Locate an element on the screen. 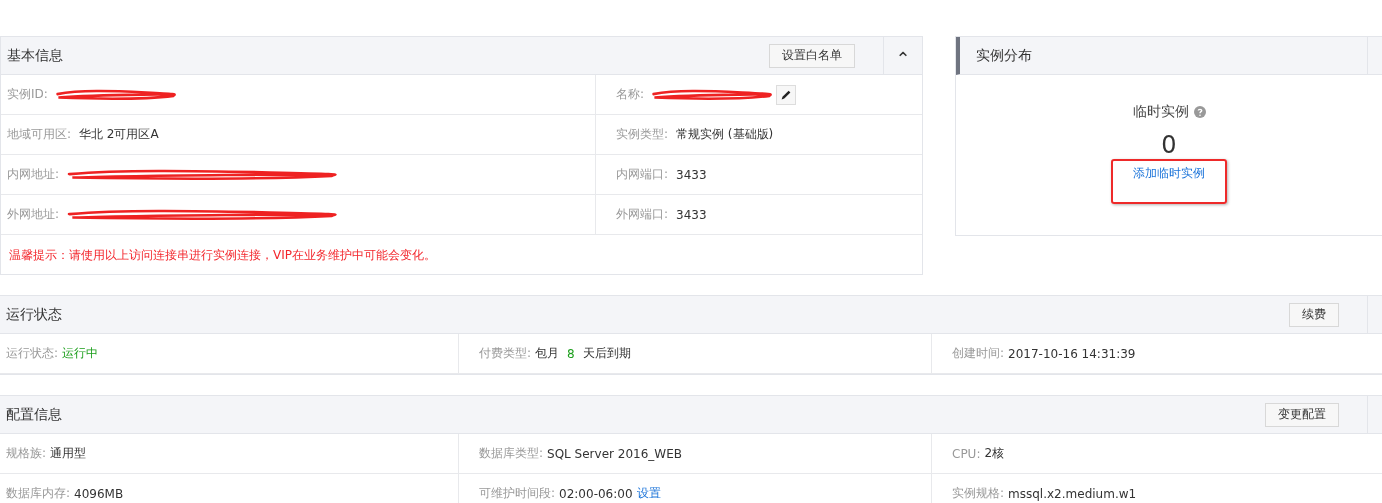 The image size is (1382, 503). field-value: mssql.x2.medium.w1 is located at coordinates (1072, 493).